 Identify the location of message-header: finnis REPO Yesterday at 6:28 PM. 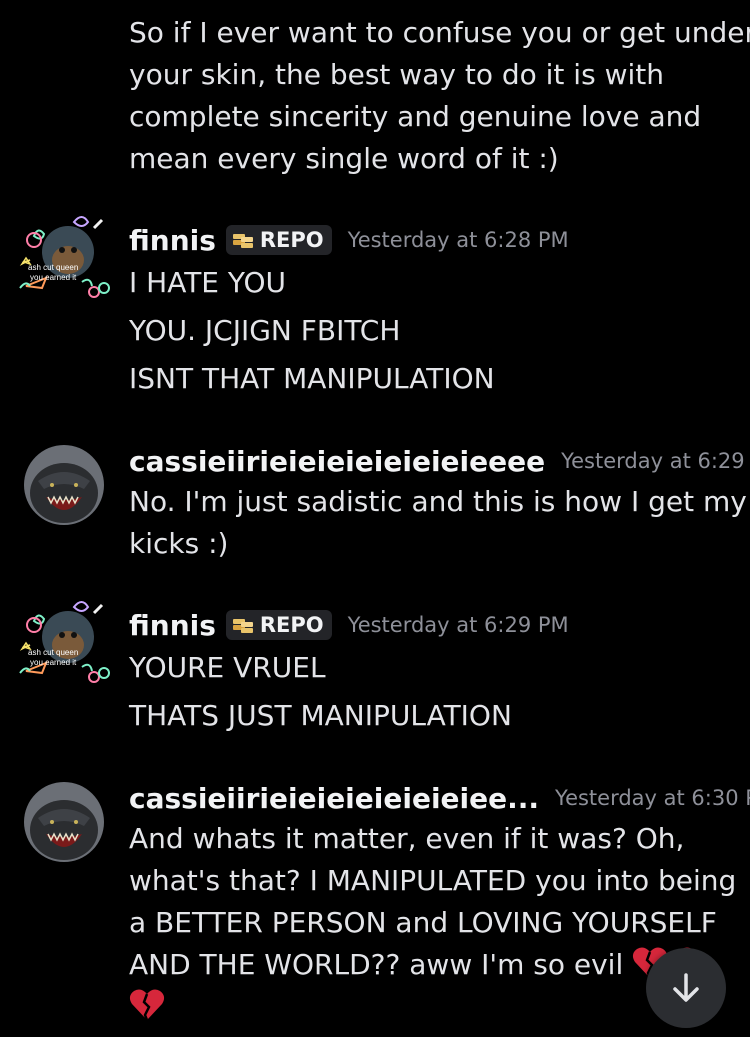
(431, 240).